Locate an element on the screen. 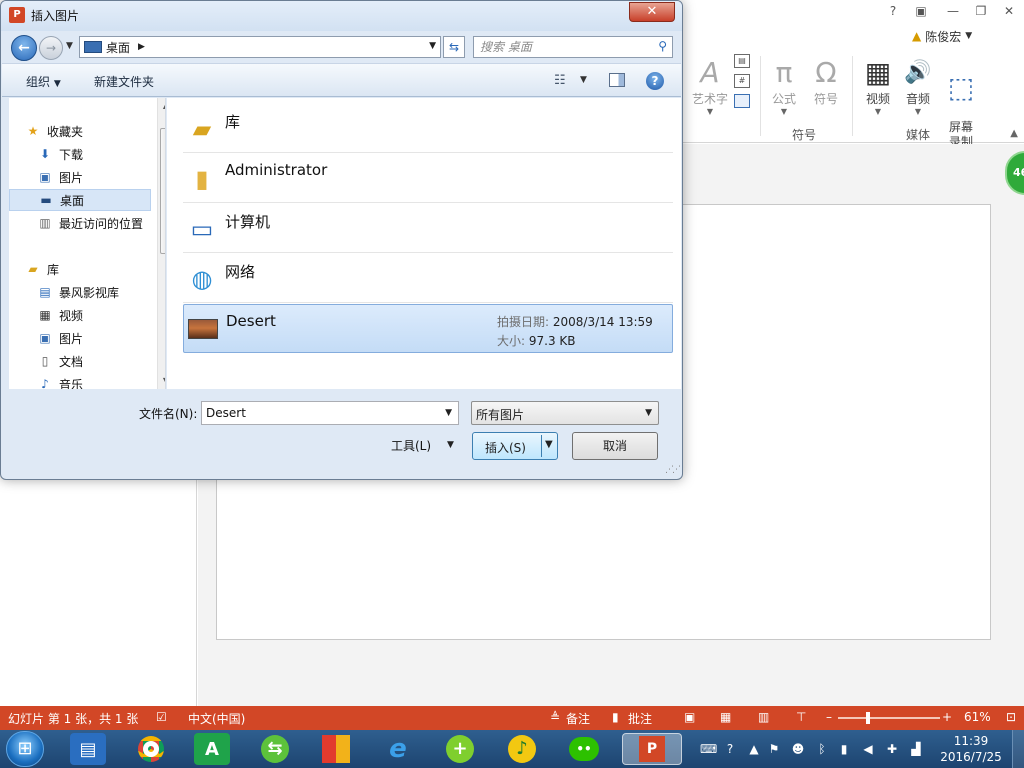 The height and width of the screenshot is (768, 1024). nav-item-desktop: ▬ 桌面 is located at coordinates (80, 200).